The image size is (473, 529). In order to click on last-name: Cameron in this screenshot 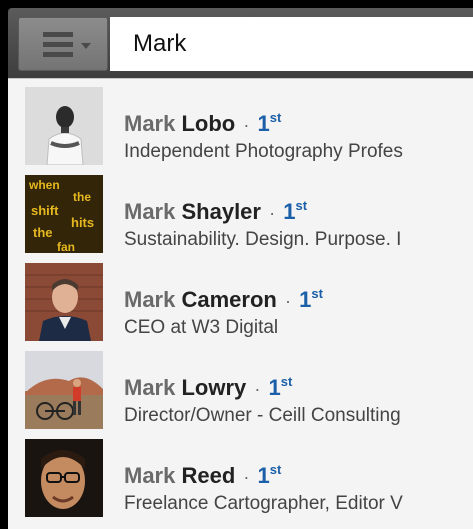, I will do `click(229, 299)`.